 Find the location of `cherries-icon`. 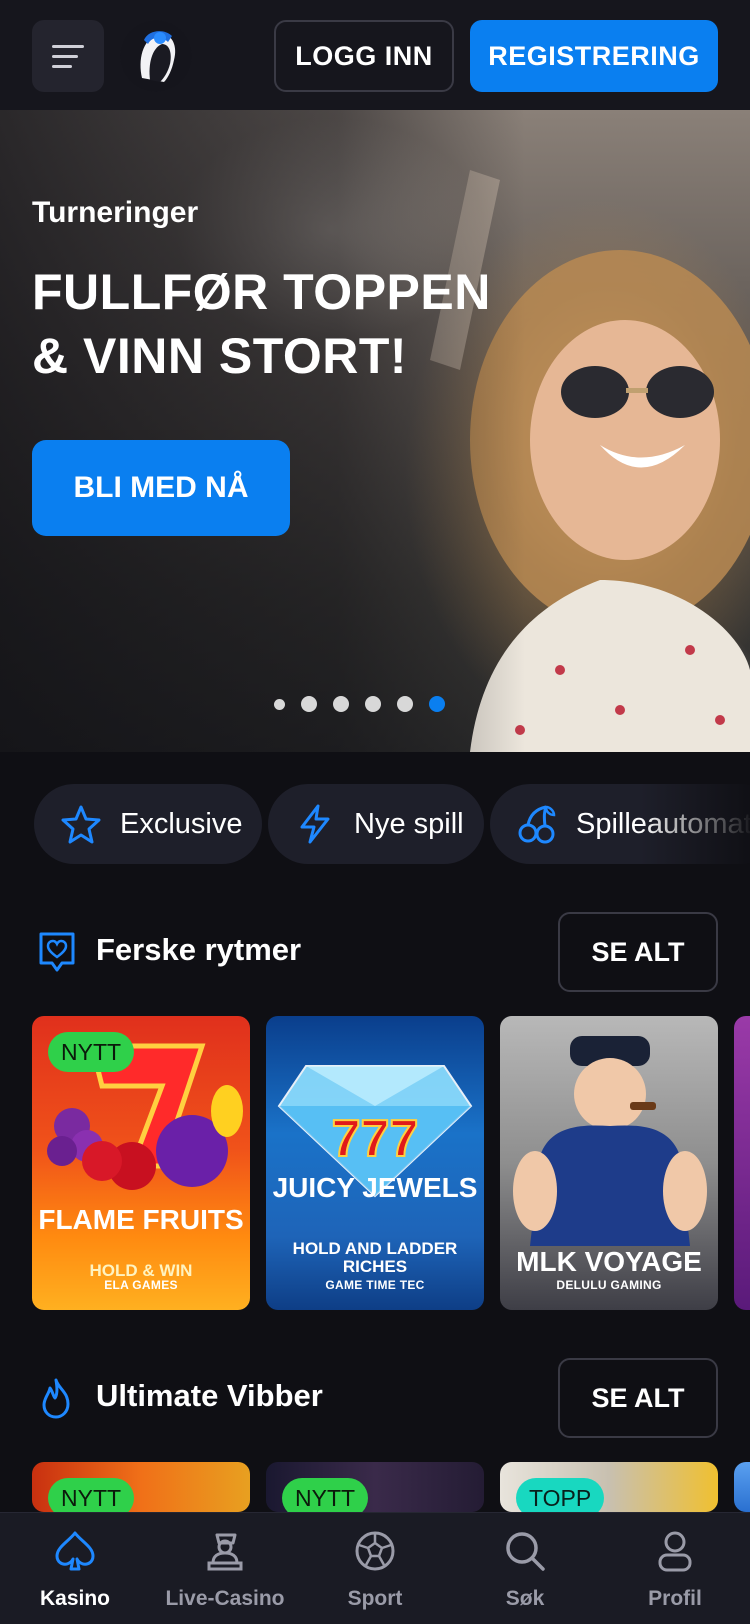

cherries-icon is located at coordinates (537, 824).